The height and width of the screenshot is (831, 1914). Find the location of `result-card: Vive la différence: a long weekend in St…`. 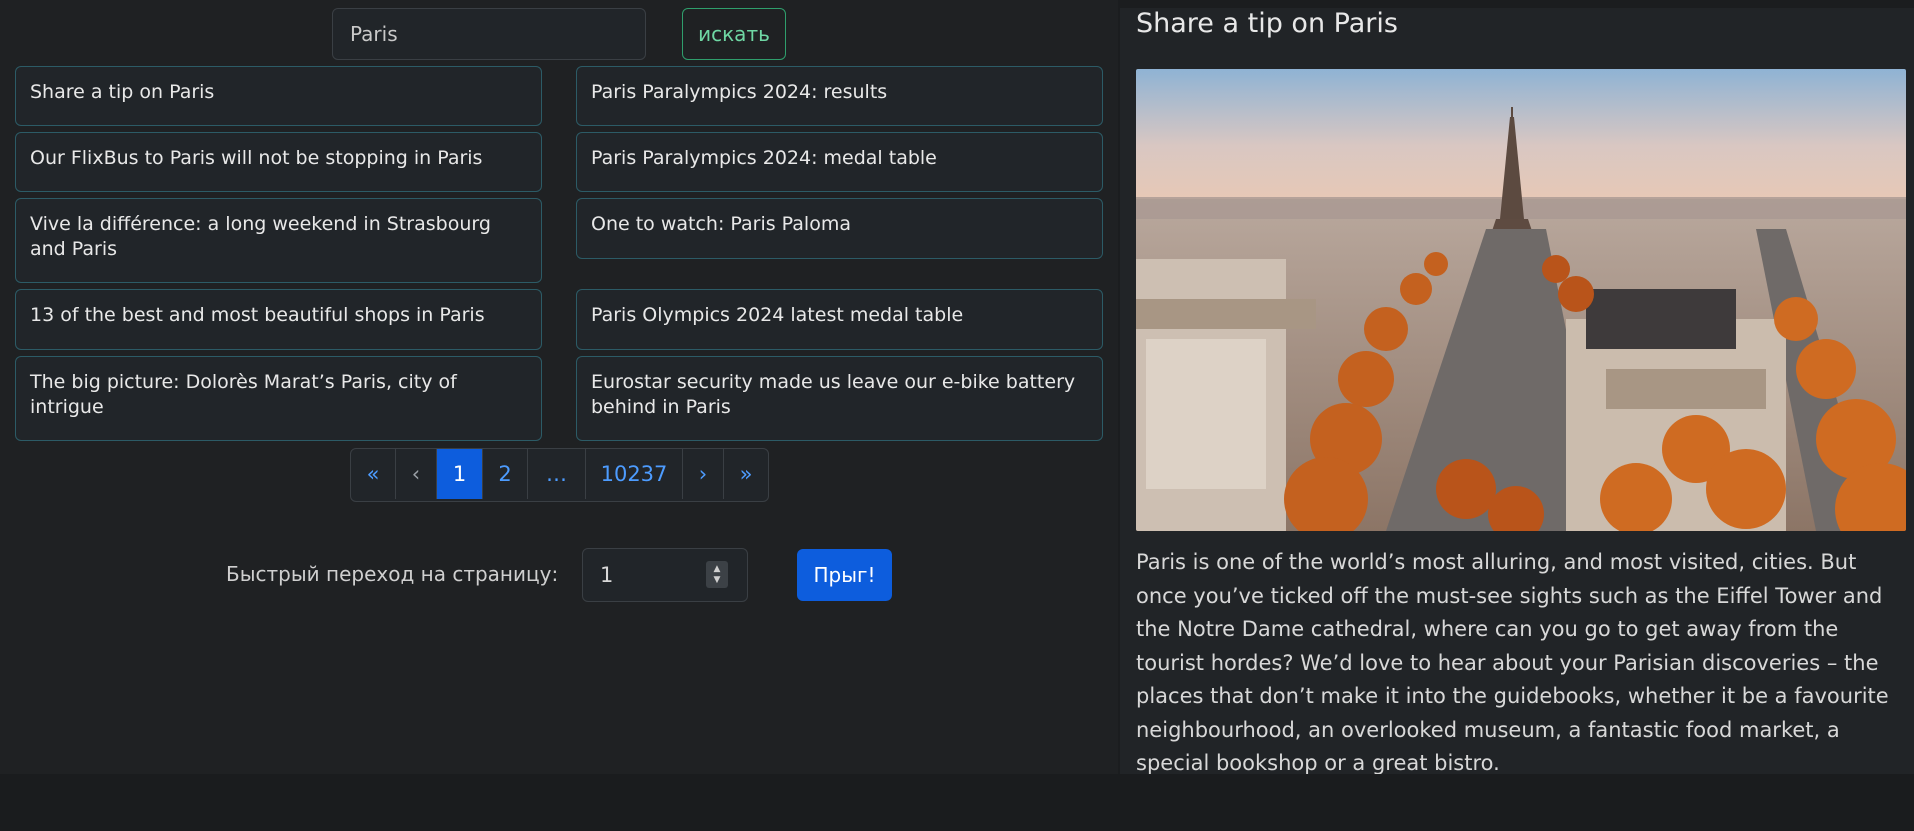

result-card: Vive la différence: a long weekend in St… is located at coordinates (278, 240).